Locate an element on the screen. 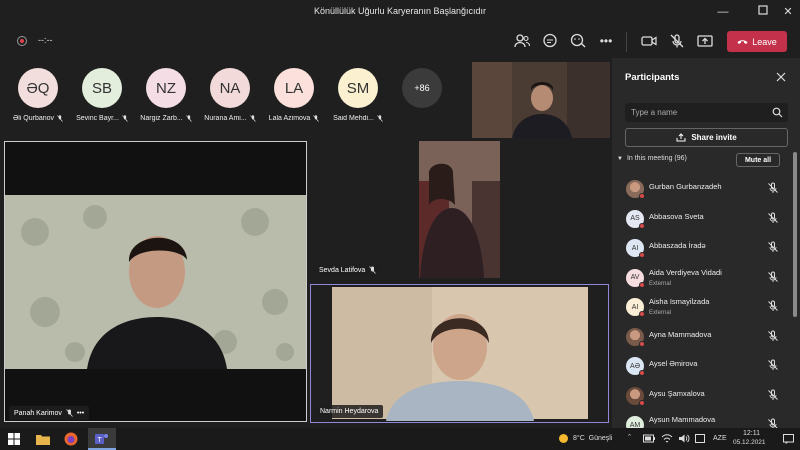 The width and height of the screenshot is (800, 450). close-panel-button is located at coordinates (781, 77).